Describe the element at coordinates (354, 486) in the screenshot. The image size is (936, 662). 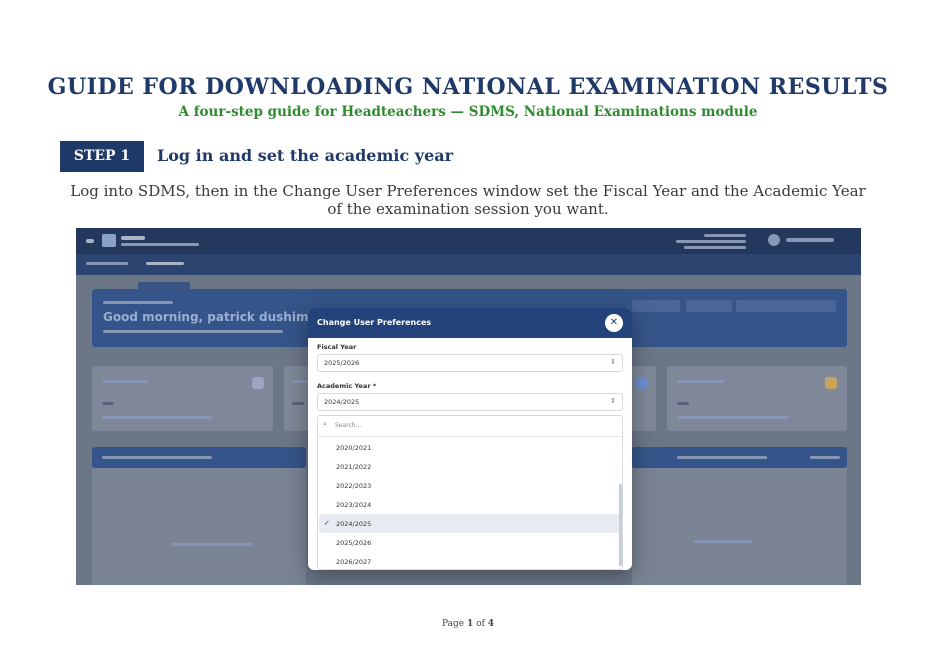
I see `option-label: 2022/2023` at that location.